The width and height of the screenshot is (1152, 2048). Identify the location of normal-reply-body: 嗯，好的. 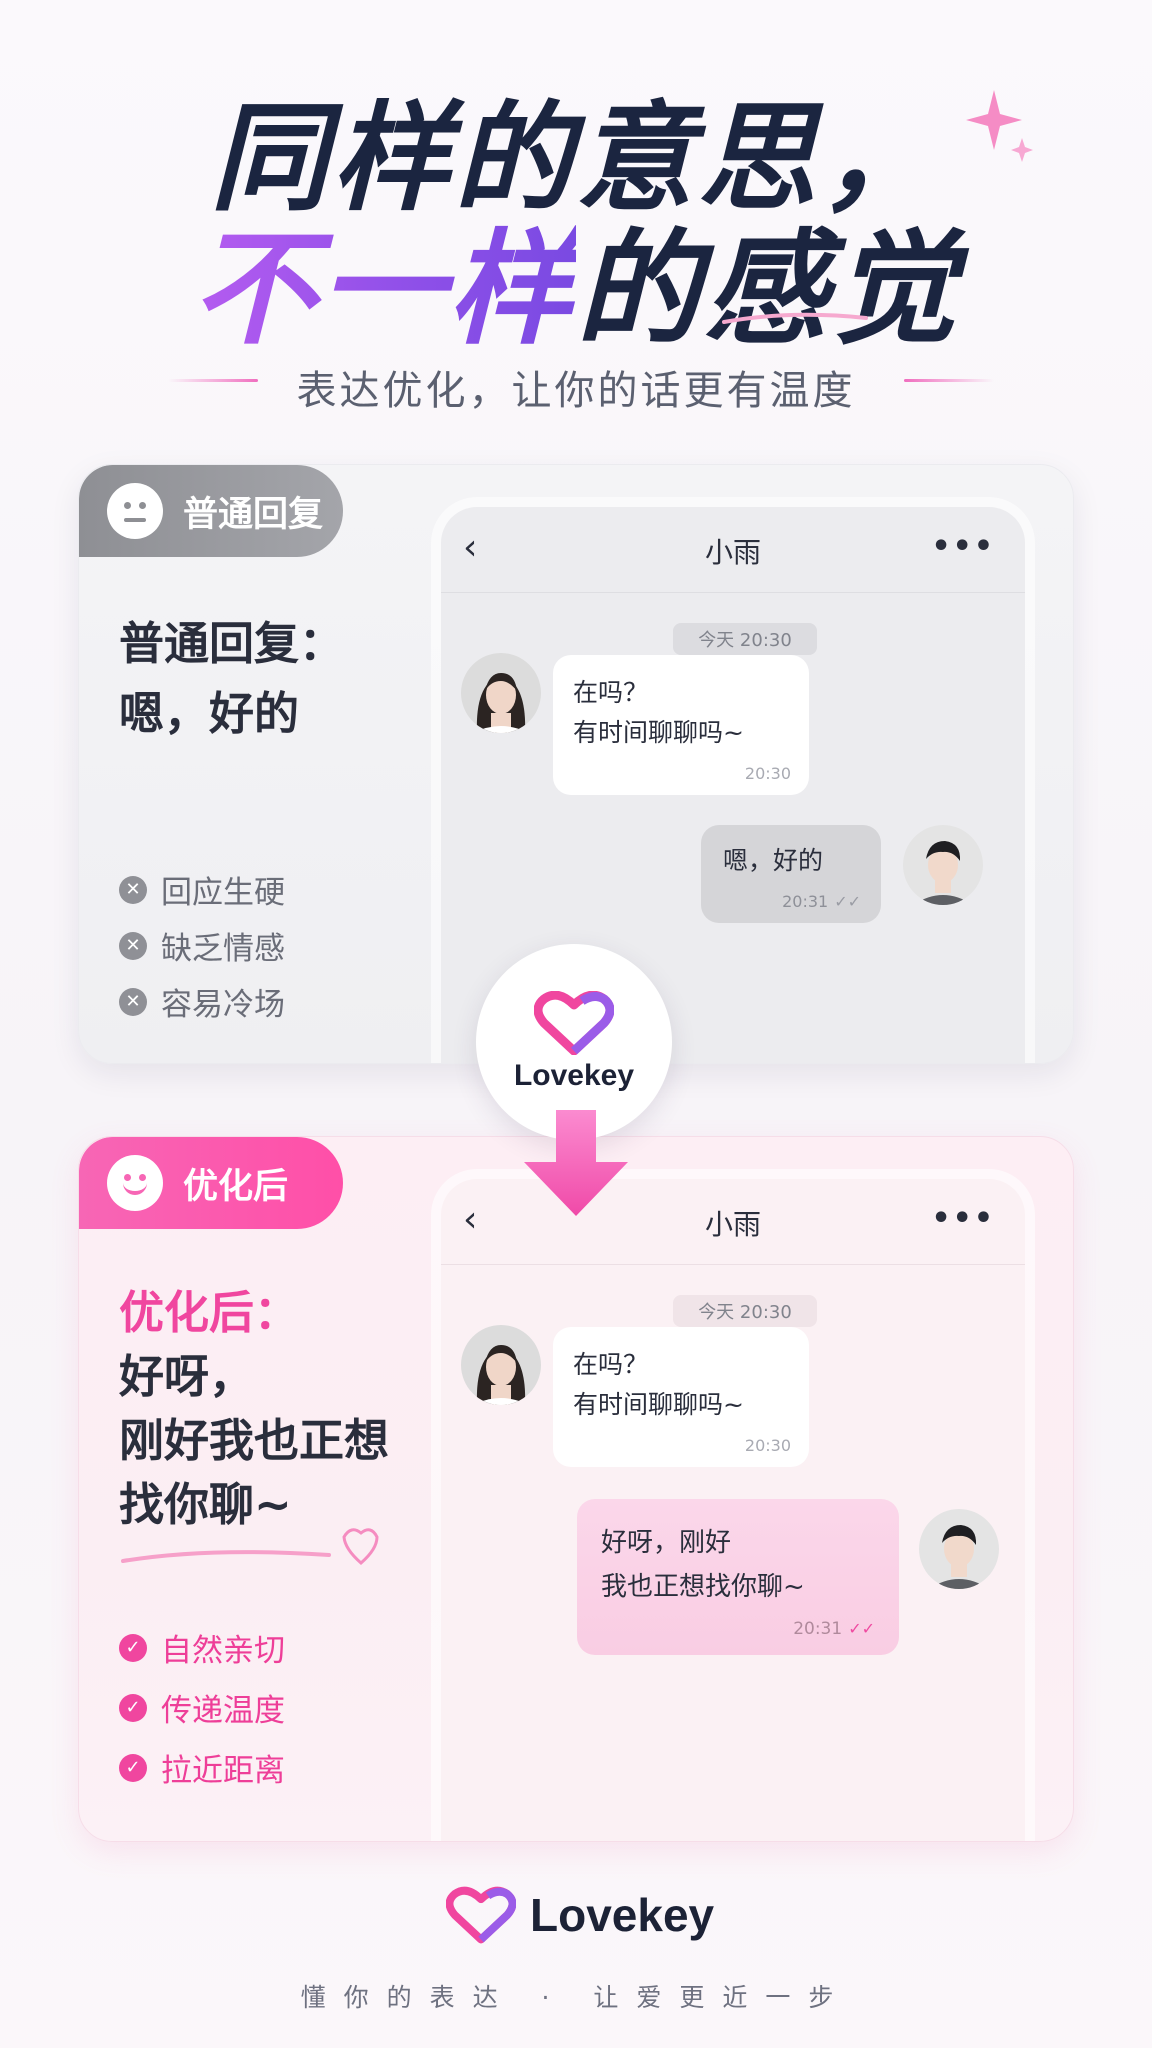
(209, 713).